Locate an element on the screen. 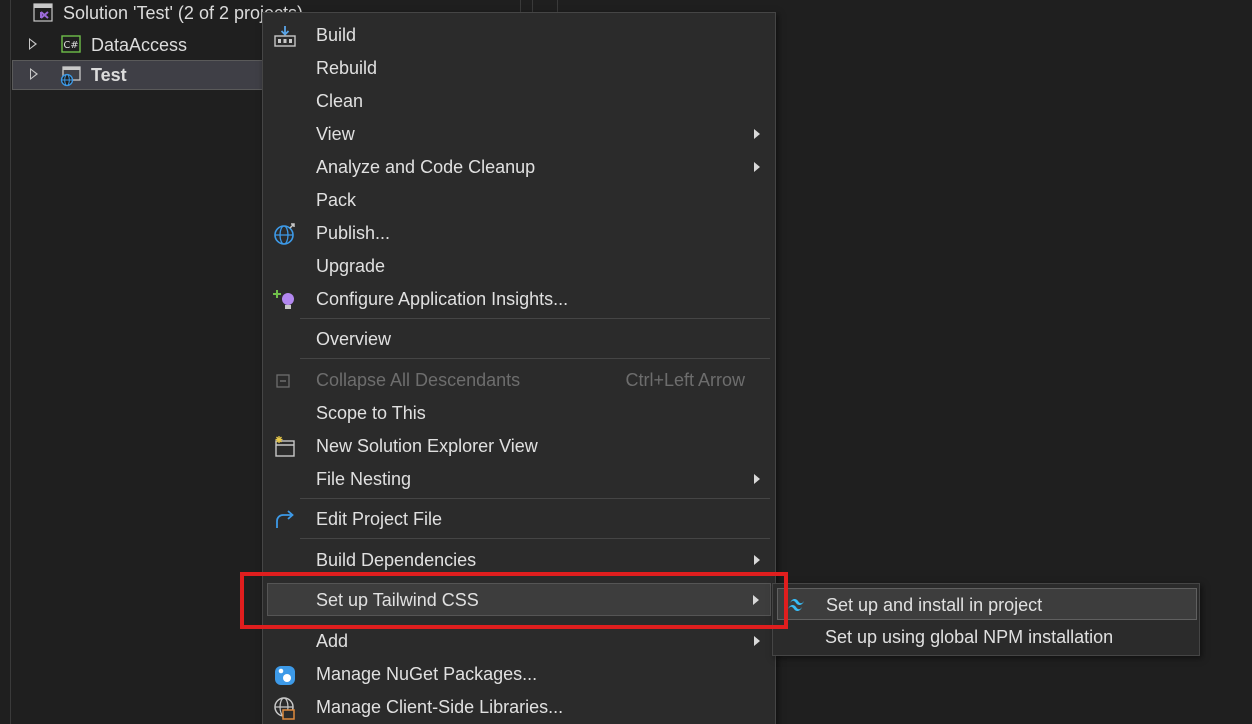 This screenshot has height=724, width=1252. menu-item-new-explorer-view: New Solution Explorer View is located at coordinates (519, 446).